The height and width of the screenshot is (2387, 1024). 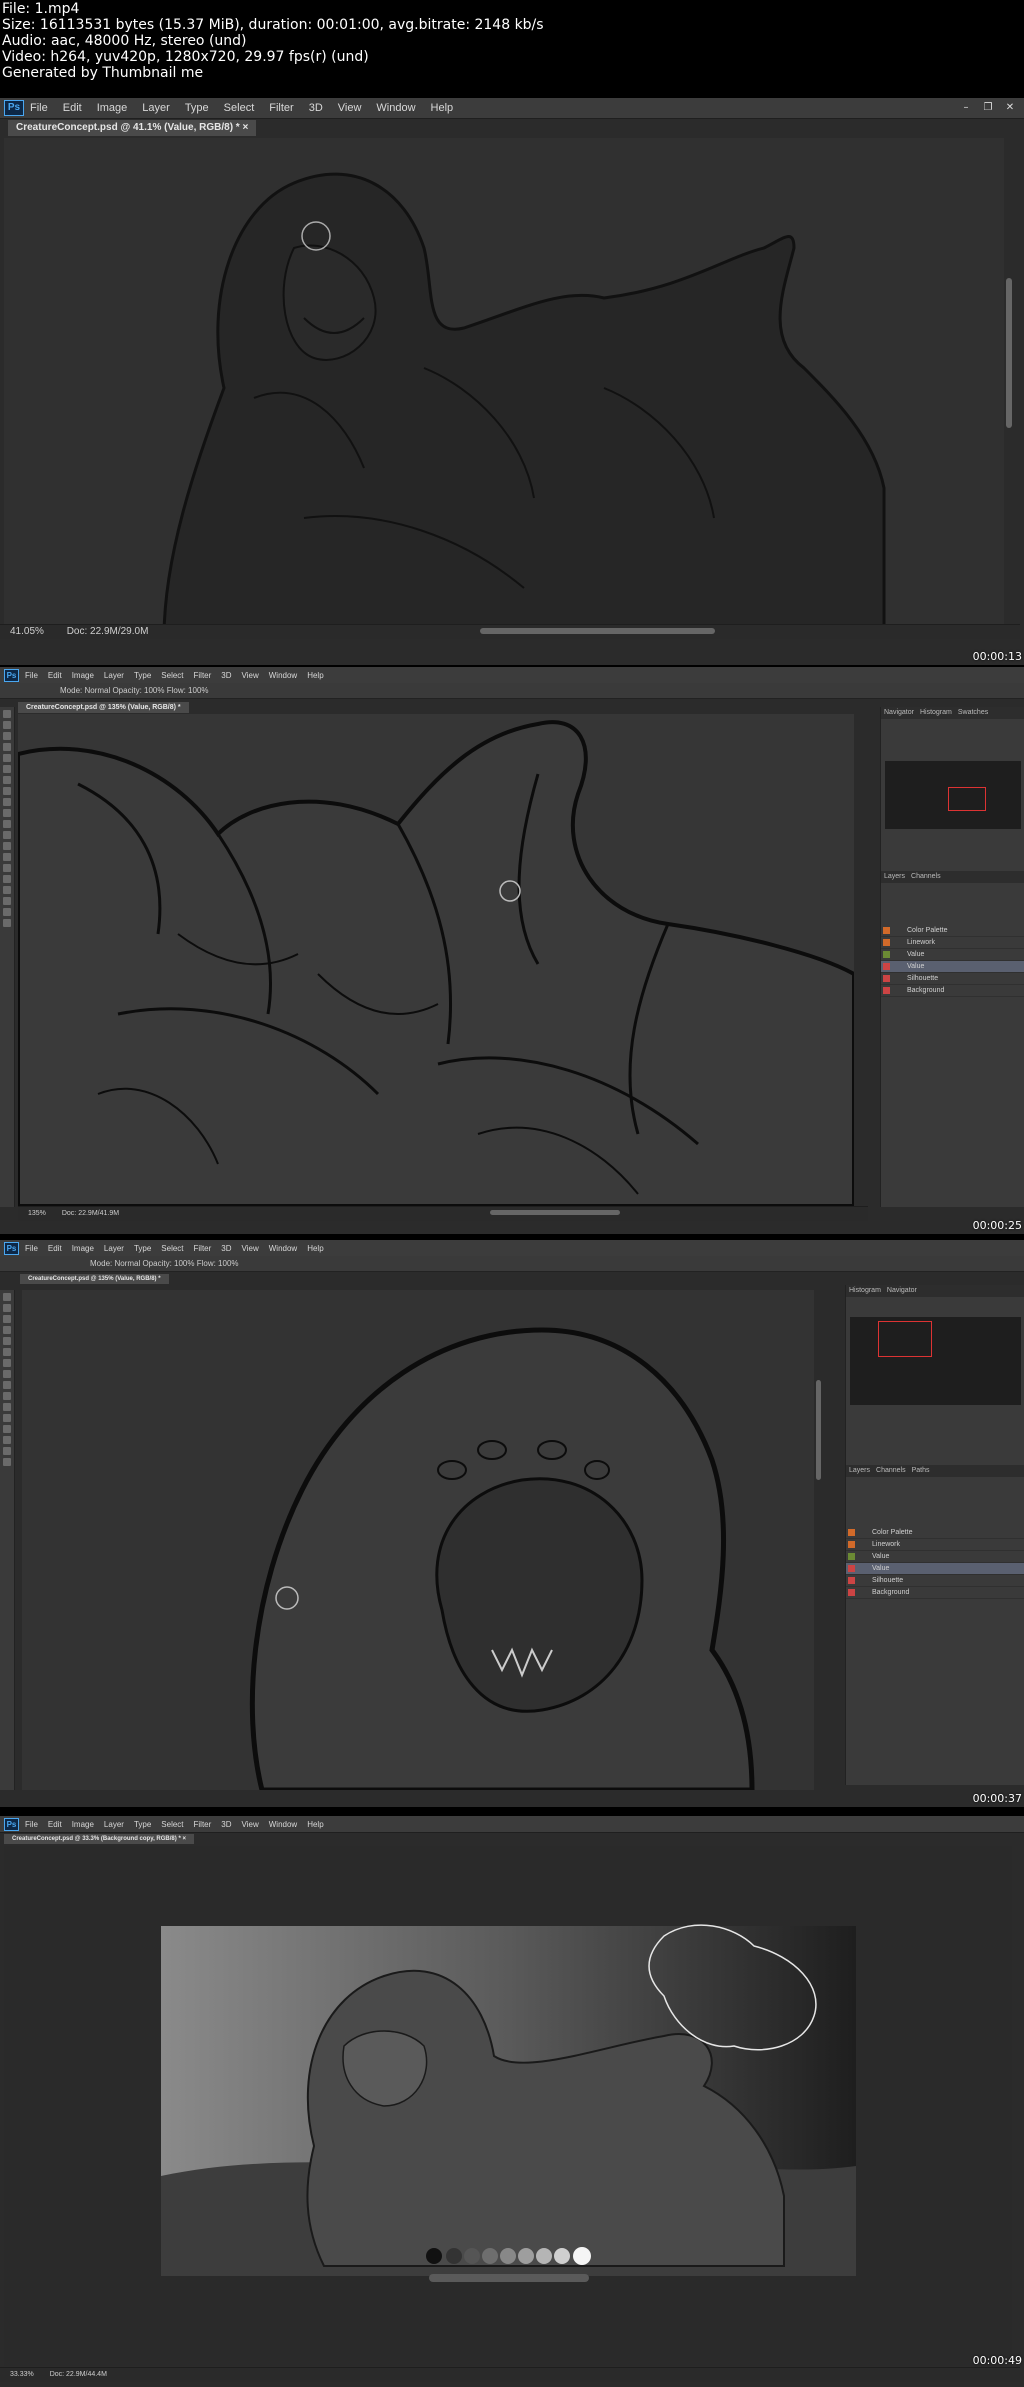 I want to click on tab-layers: Layers, so click(x=859, y=1471).